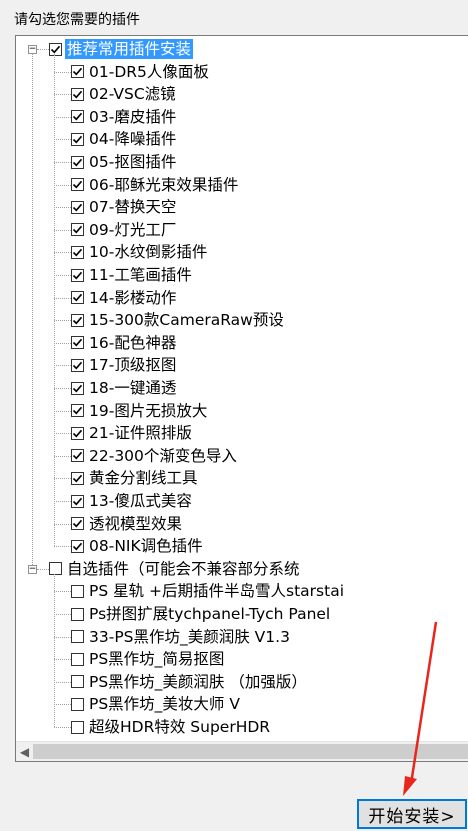 Image resolution: width=468 pixels, height=831 pixels. Describe the element at coordinates (217, 591) in the screenshot. I see `tree-item-label: PS 星轨 +后期插件半岛雪人starstai` at that location.